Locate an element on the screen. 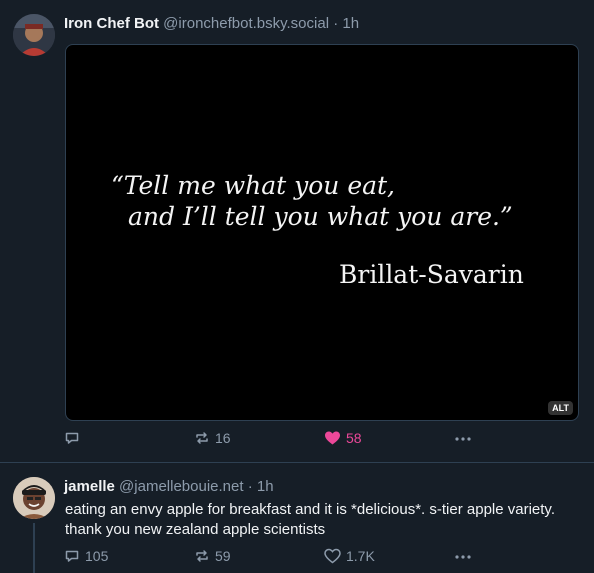 The width and height of the screenshot is (594, 573). post-header: jamelle @jamellebouie.net · 1h is located at coordinates (169, 486).